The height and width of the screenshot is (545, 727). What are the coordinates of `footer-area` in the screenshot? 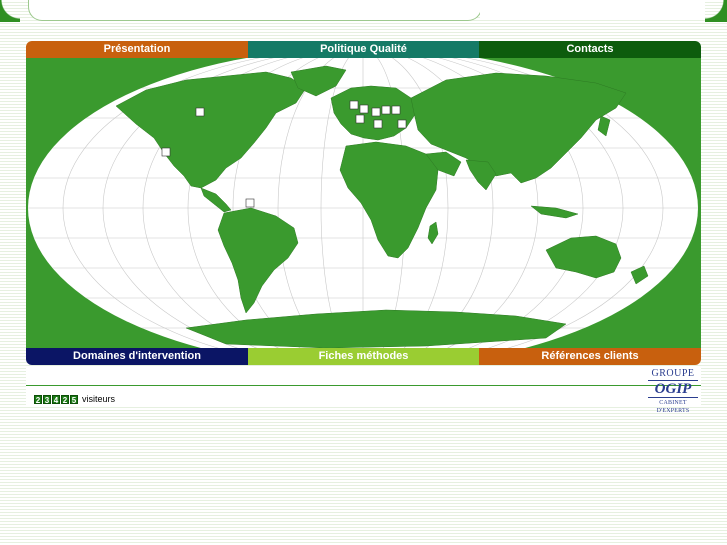 It's located at (363, 386).